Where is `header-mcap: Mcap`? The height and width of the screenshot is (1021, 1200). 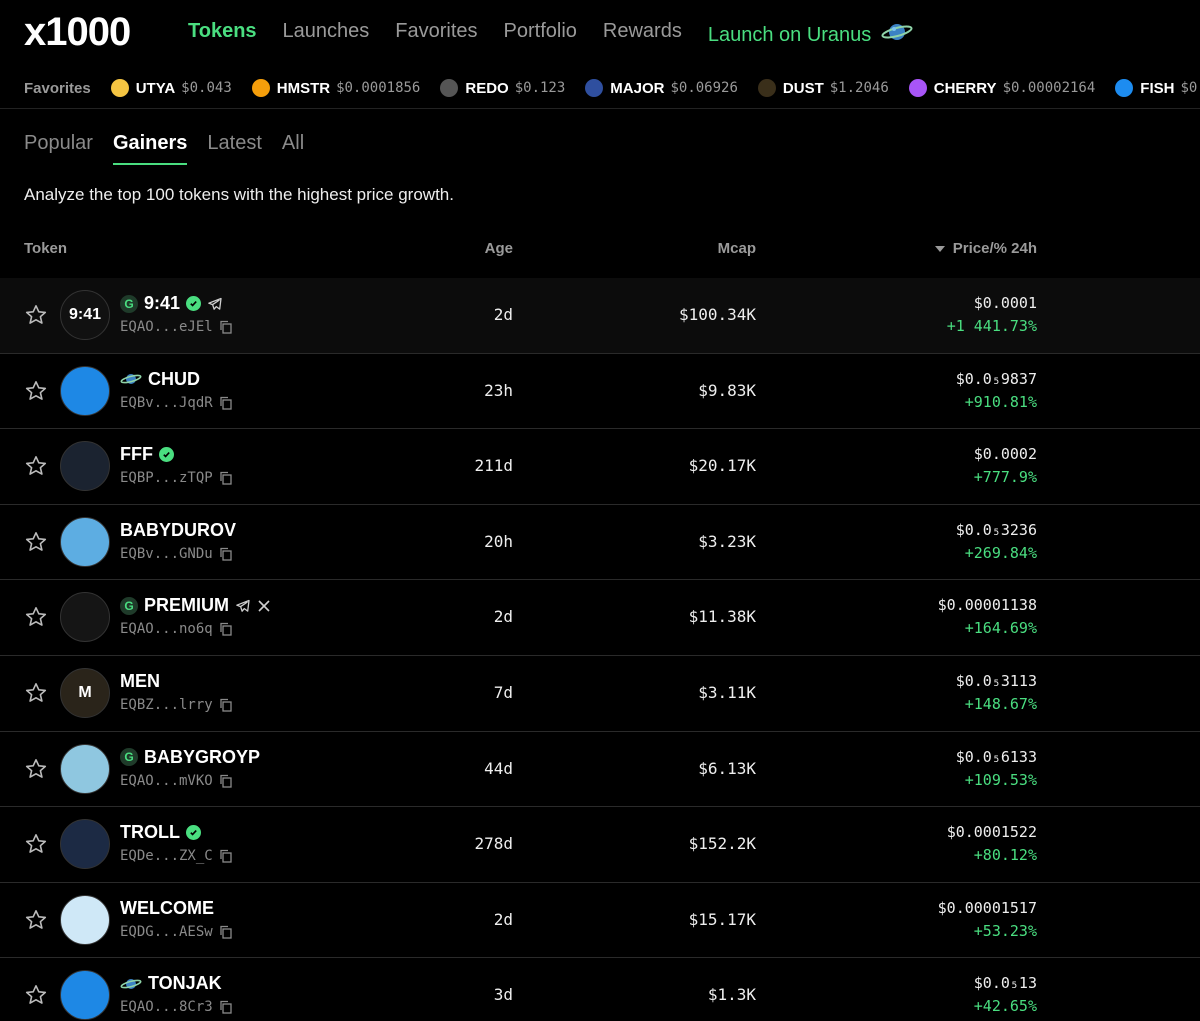
header-mcap: Mcap is located at coordinates (737, 248).